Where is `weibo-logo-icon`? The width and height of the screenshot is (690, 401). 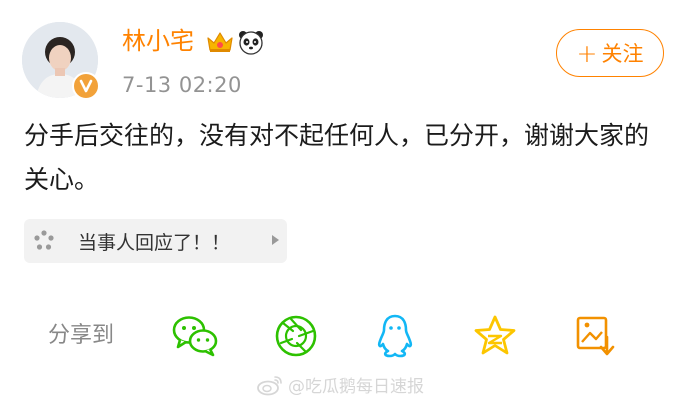
weibo-logo-icon is located at coordinates (269, 385).